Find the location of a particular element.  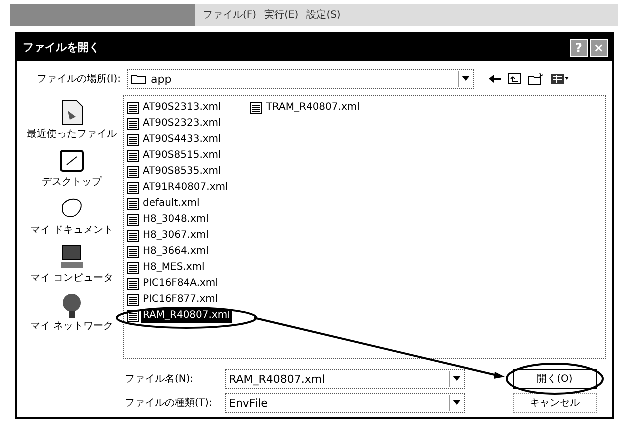

location-label: ファイルの場所(I): is located at coordinates (78, 79).